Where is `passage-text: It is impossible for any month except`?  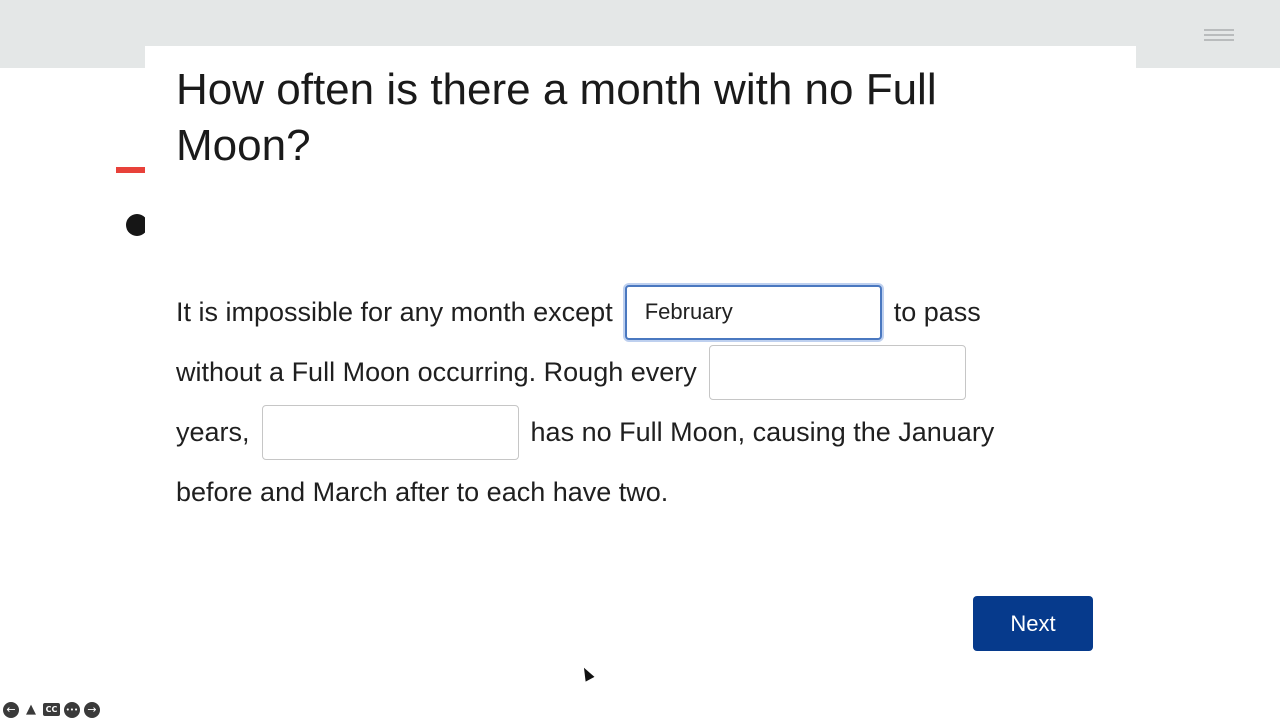
passage-text: It is impossible for any month except is located at coordinates (394, 311).